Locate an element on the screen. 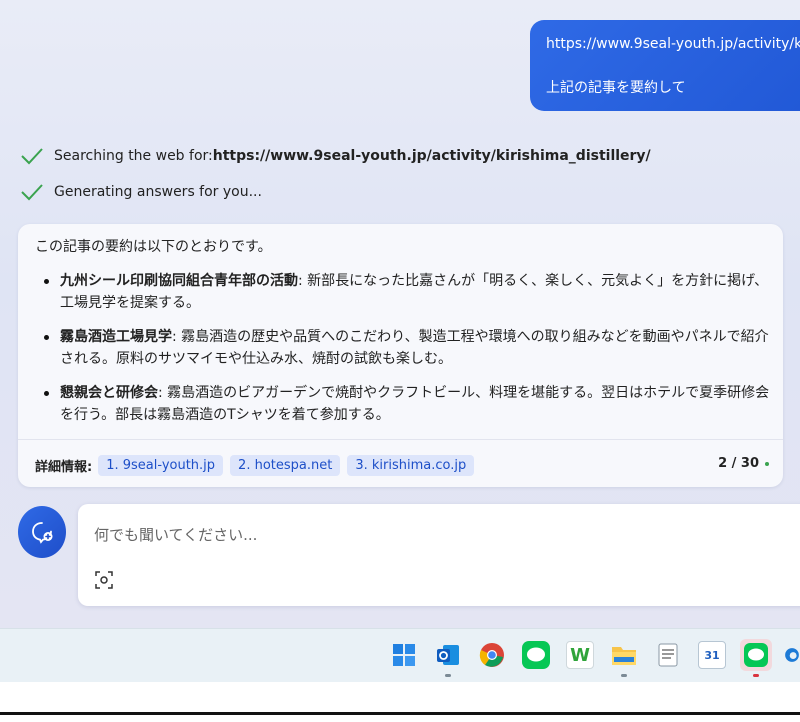  chrome-icon is located at coordinates (492, 655).